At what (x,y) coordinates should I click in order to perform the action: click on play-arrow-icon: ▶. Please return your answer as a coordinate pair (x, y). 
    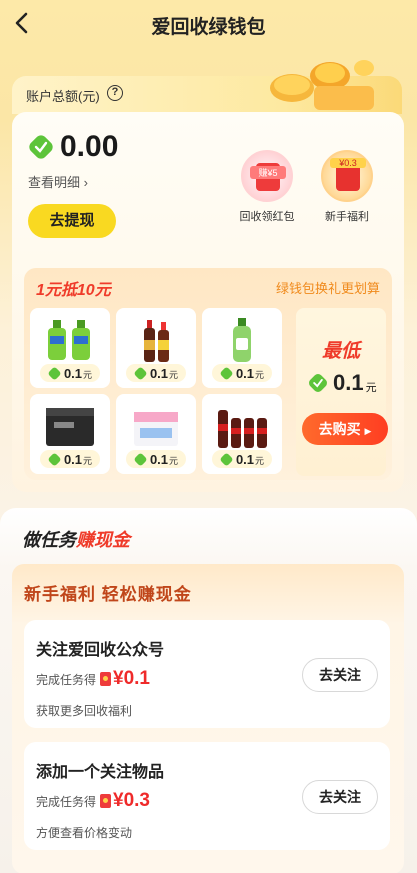
    Looking at the image, I should click on (368, 431).